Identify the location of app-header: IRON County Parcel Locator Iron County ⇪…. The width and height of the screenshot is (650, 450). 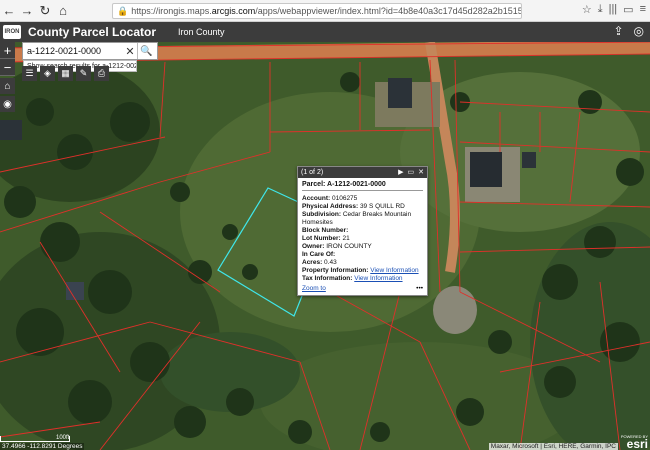
(325, 32).